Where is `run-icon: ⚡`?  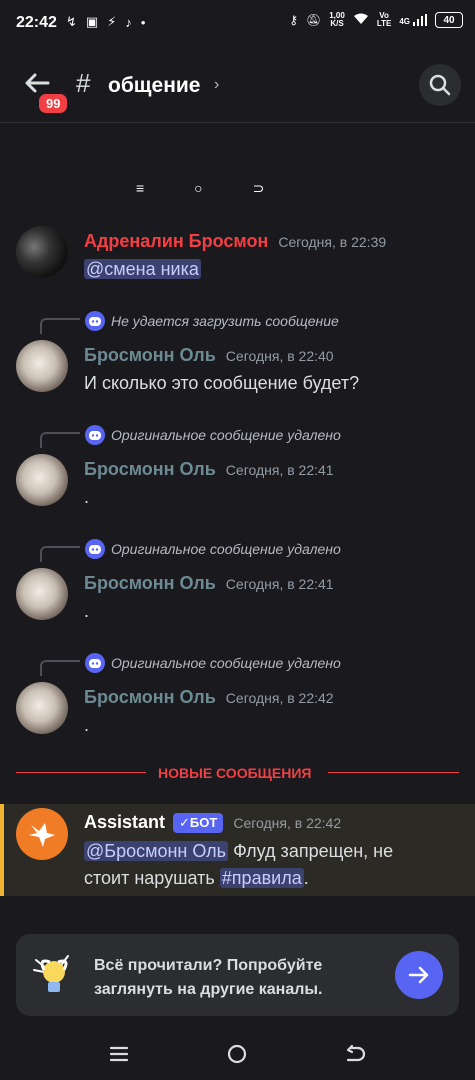
run-icon: ⚡ is located at coordinates (112, 21).